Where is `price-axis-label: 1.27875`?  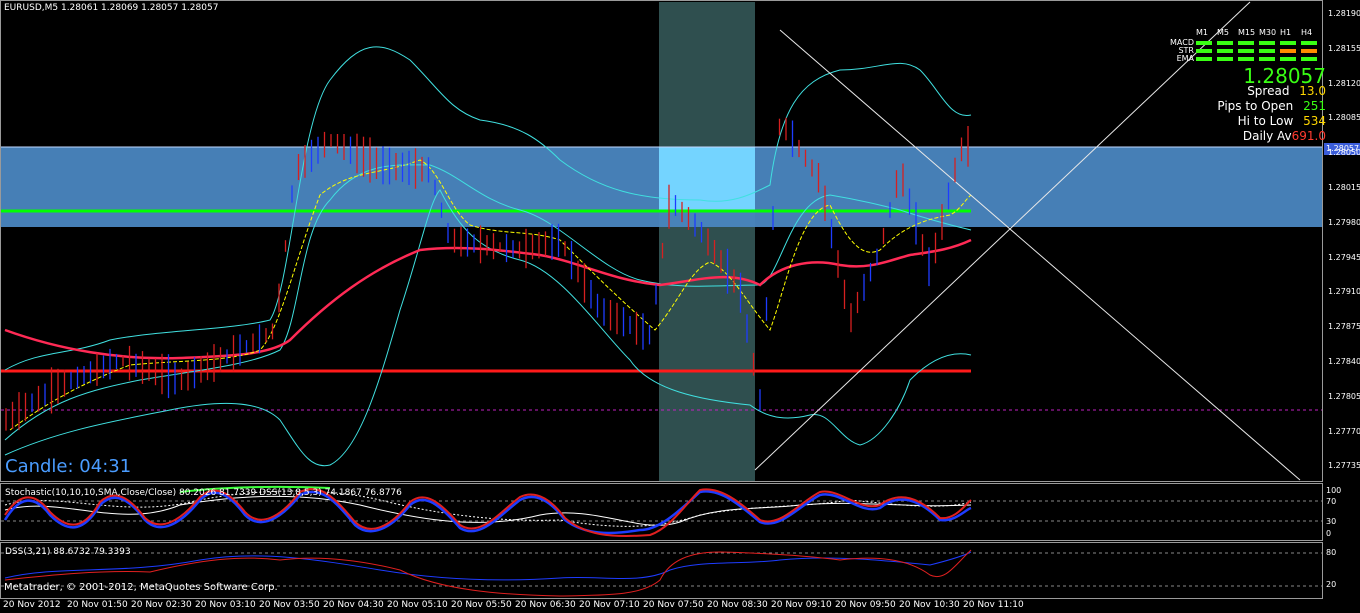
price-axis-label: 1.27875 is located at coordinates (1344, 326).